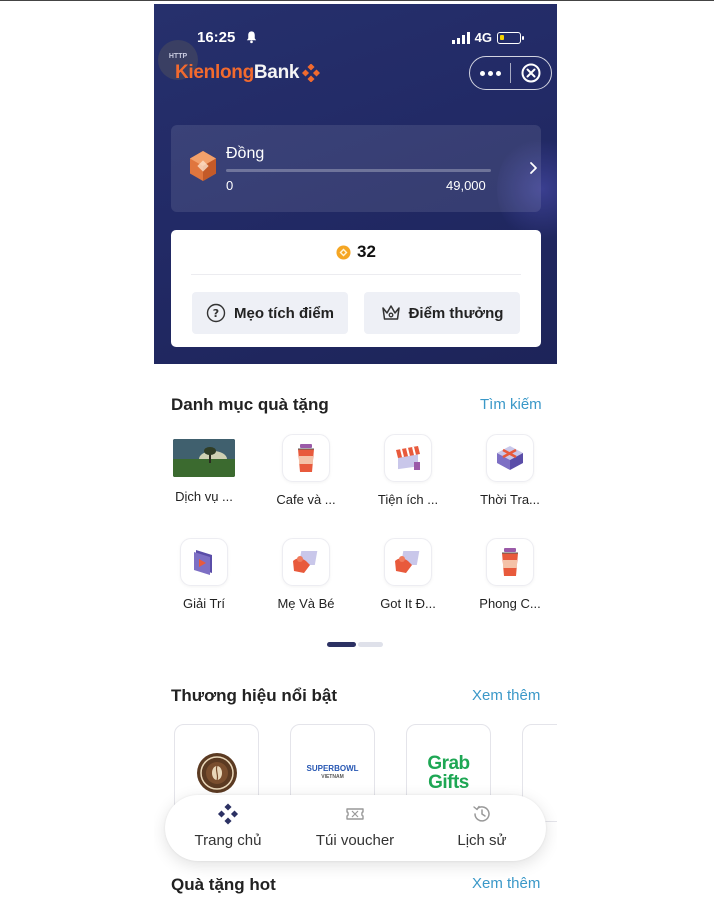  I want to click on points-value: 32, so click(366, 251).